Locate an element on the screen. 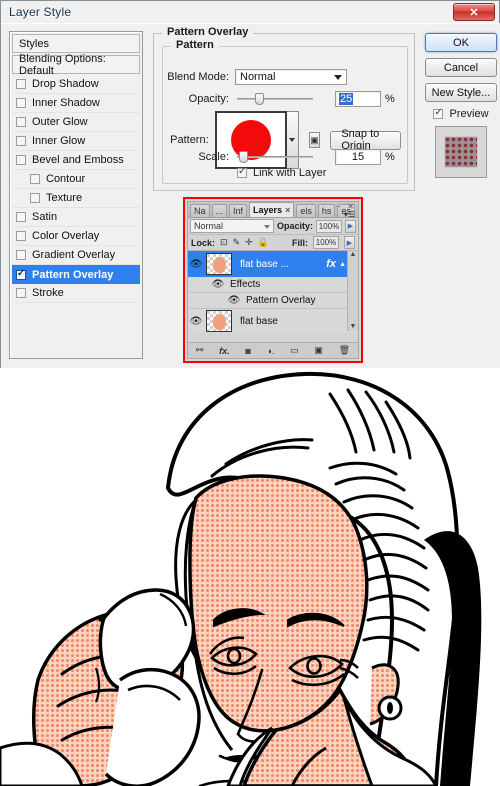  opacity-slider is located at coordinates (275, 99).